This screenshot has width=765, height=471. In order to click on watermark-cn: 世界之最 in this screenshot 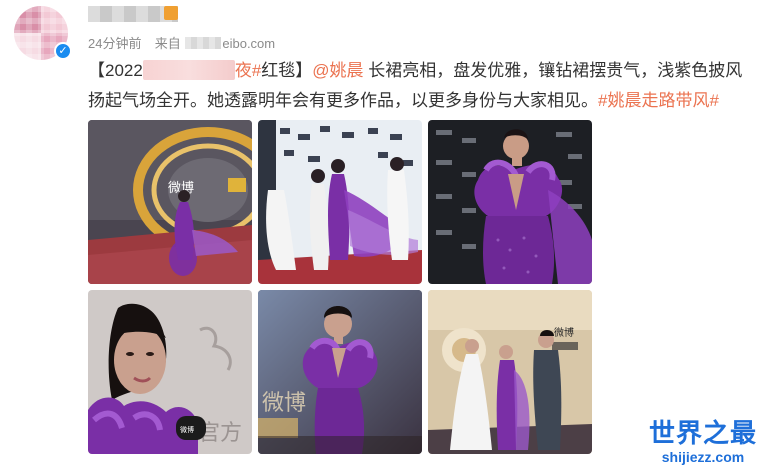, I will do `click(702, 434)`.